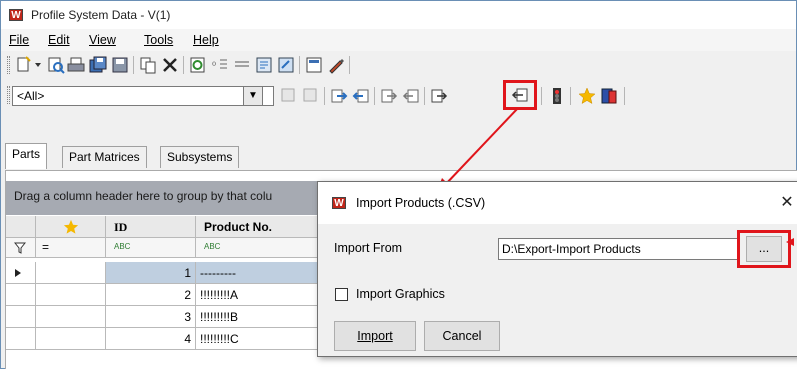 Image resolution: width=797 pixels, height=369 pixels. What do you see at coordinates (220, 65) in the screenshot?
I see `sort-icon: ⁰` at bounding box center [220, 65].